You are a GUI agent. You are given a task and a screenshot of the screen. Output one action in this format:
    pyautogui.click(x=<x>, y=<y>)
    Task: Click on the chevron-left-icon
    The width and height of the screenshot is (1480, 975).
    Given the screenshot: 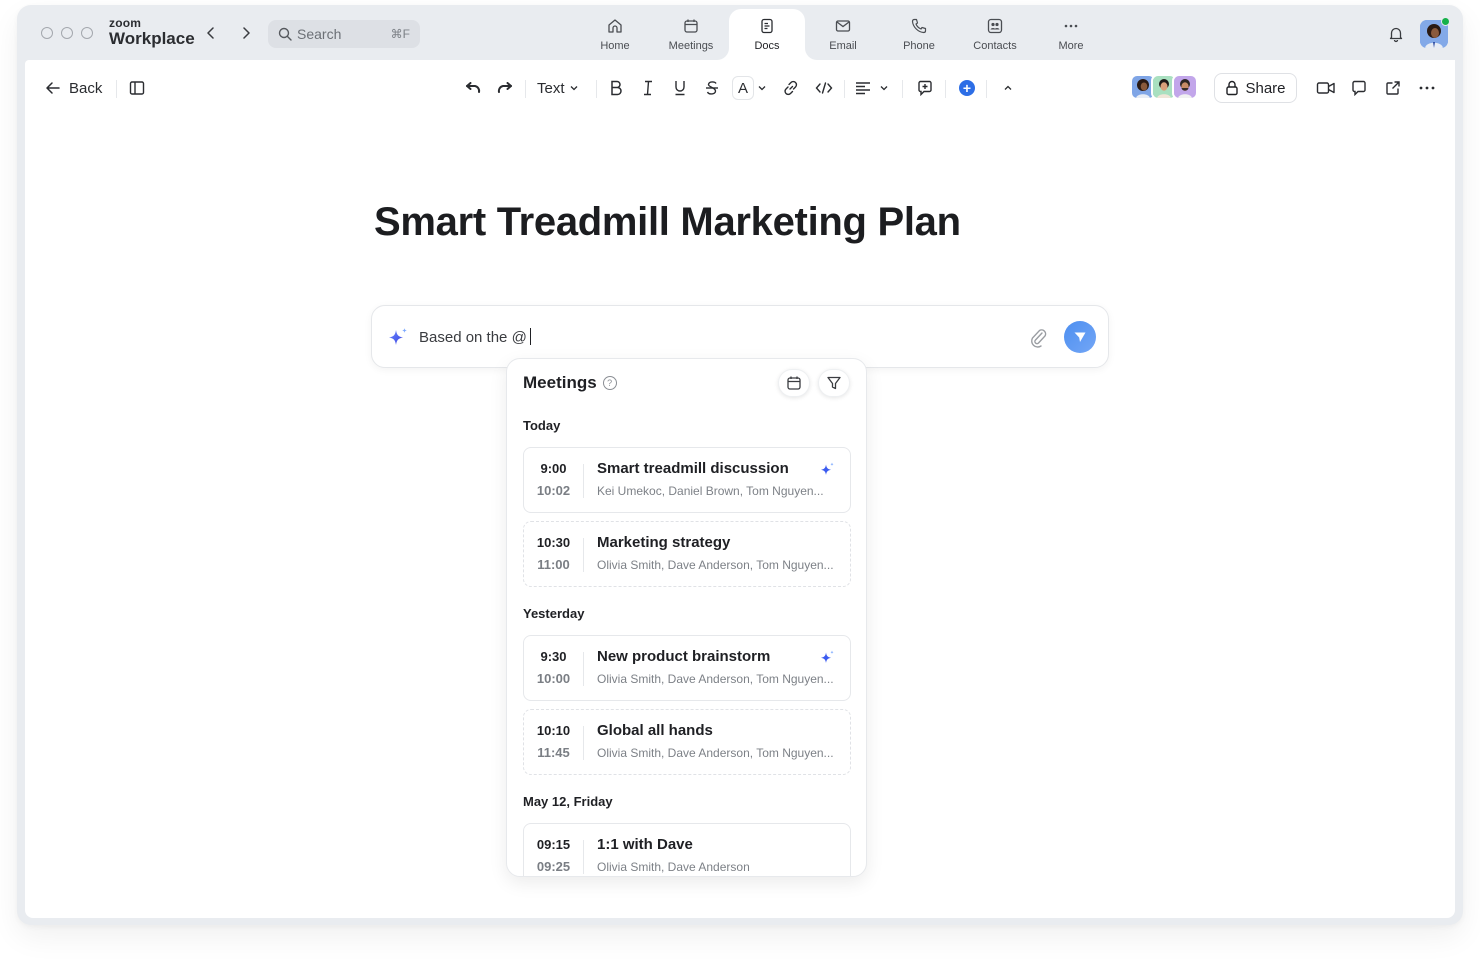 What is the action you would take?
    pyautogui.click(x=210, y=33)
    